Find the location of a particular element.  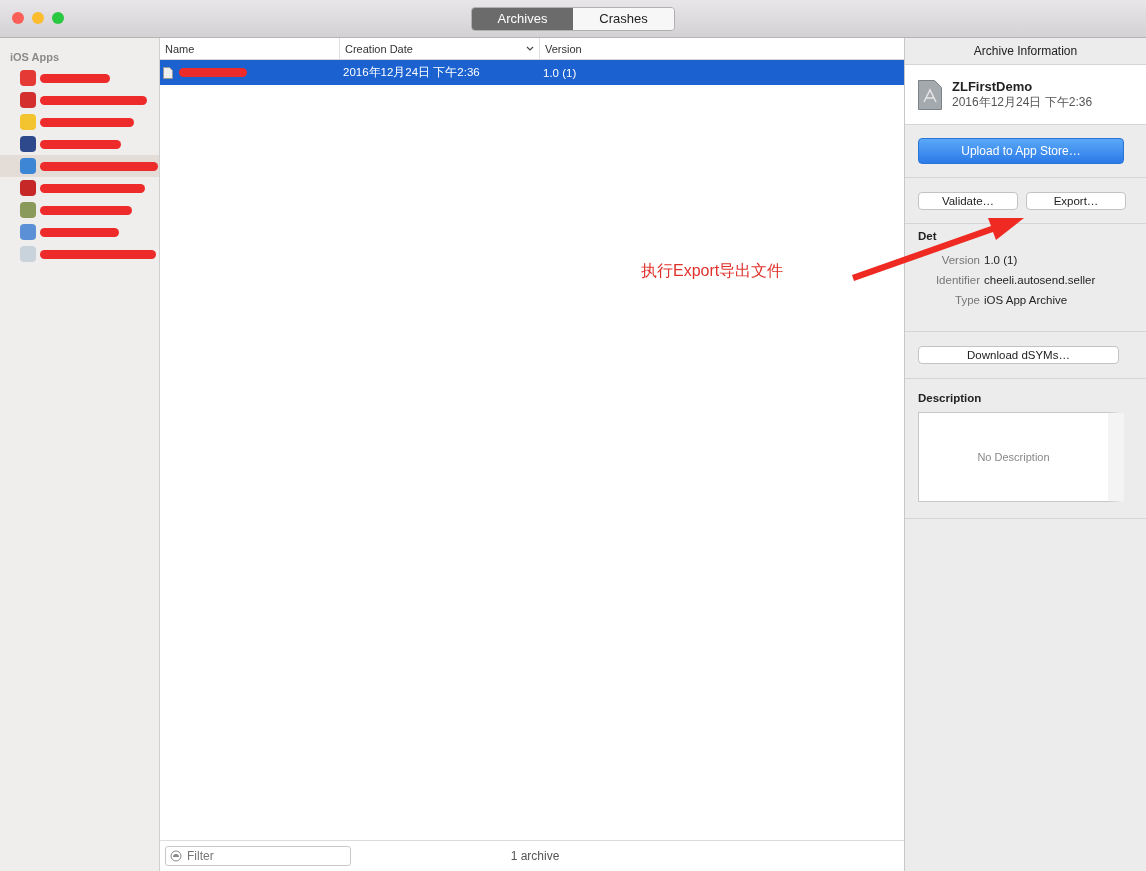

tab: Archives is located at coordinates (522, 18).